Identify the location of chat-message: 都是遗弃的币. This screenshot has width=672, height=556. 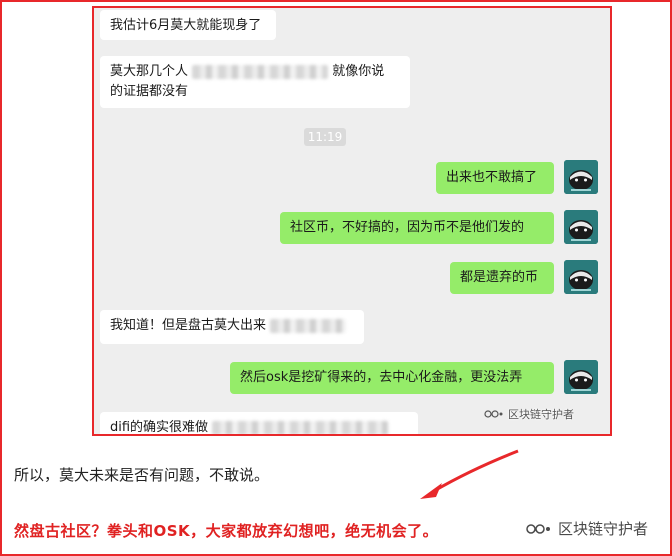
(502, 278).